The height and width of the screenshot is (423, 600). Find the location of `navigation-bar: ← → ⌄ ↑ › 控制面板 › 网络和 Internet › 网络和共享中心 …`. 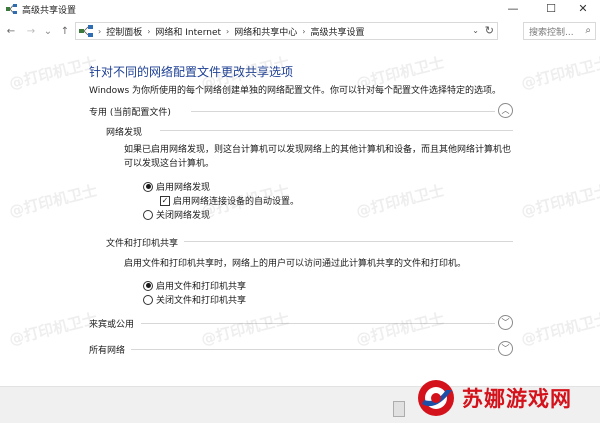

navigation-bar: ← → ⌄ ↑ › 控制面板 › 网络和 Internet › 网络和共享中心 … is located at coordinates (300, 31).